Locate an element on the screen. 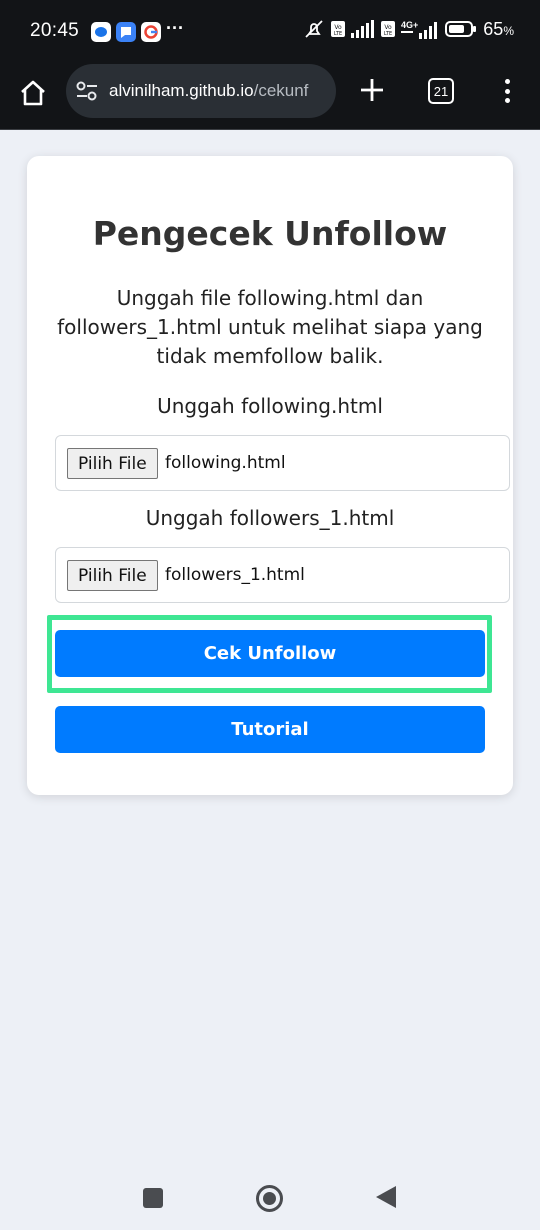 The image size is (540, 1230). volte-icon: VoLTE is located at coordinates (338, 29).